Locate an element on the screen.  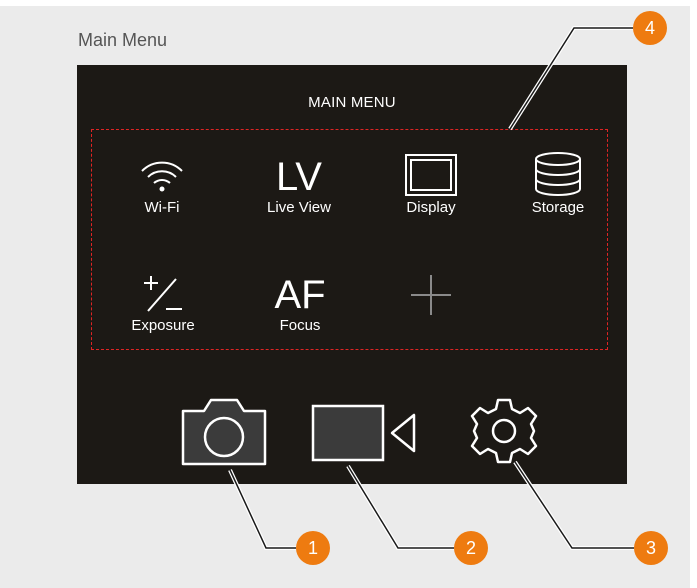
menu-item-label: Exposure is located at coordinates (163, 325).